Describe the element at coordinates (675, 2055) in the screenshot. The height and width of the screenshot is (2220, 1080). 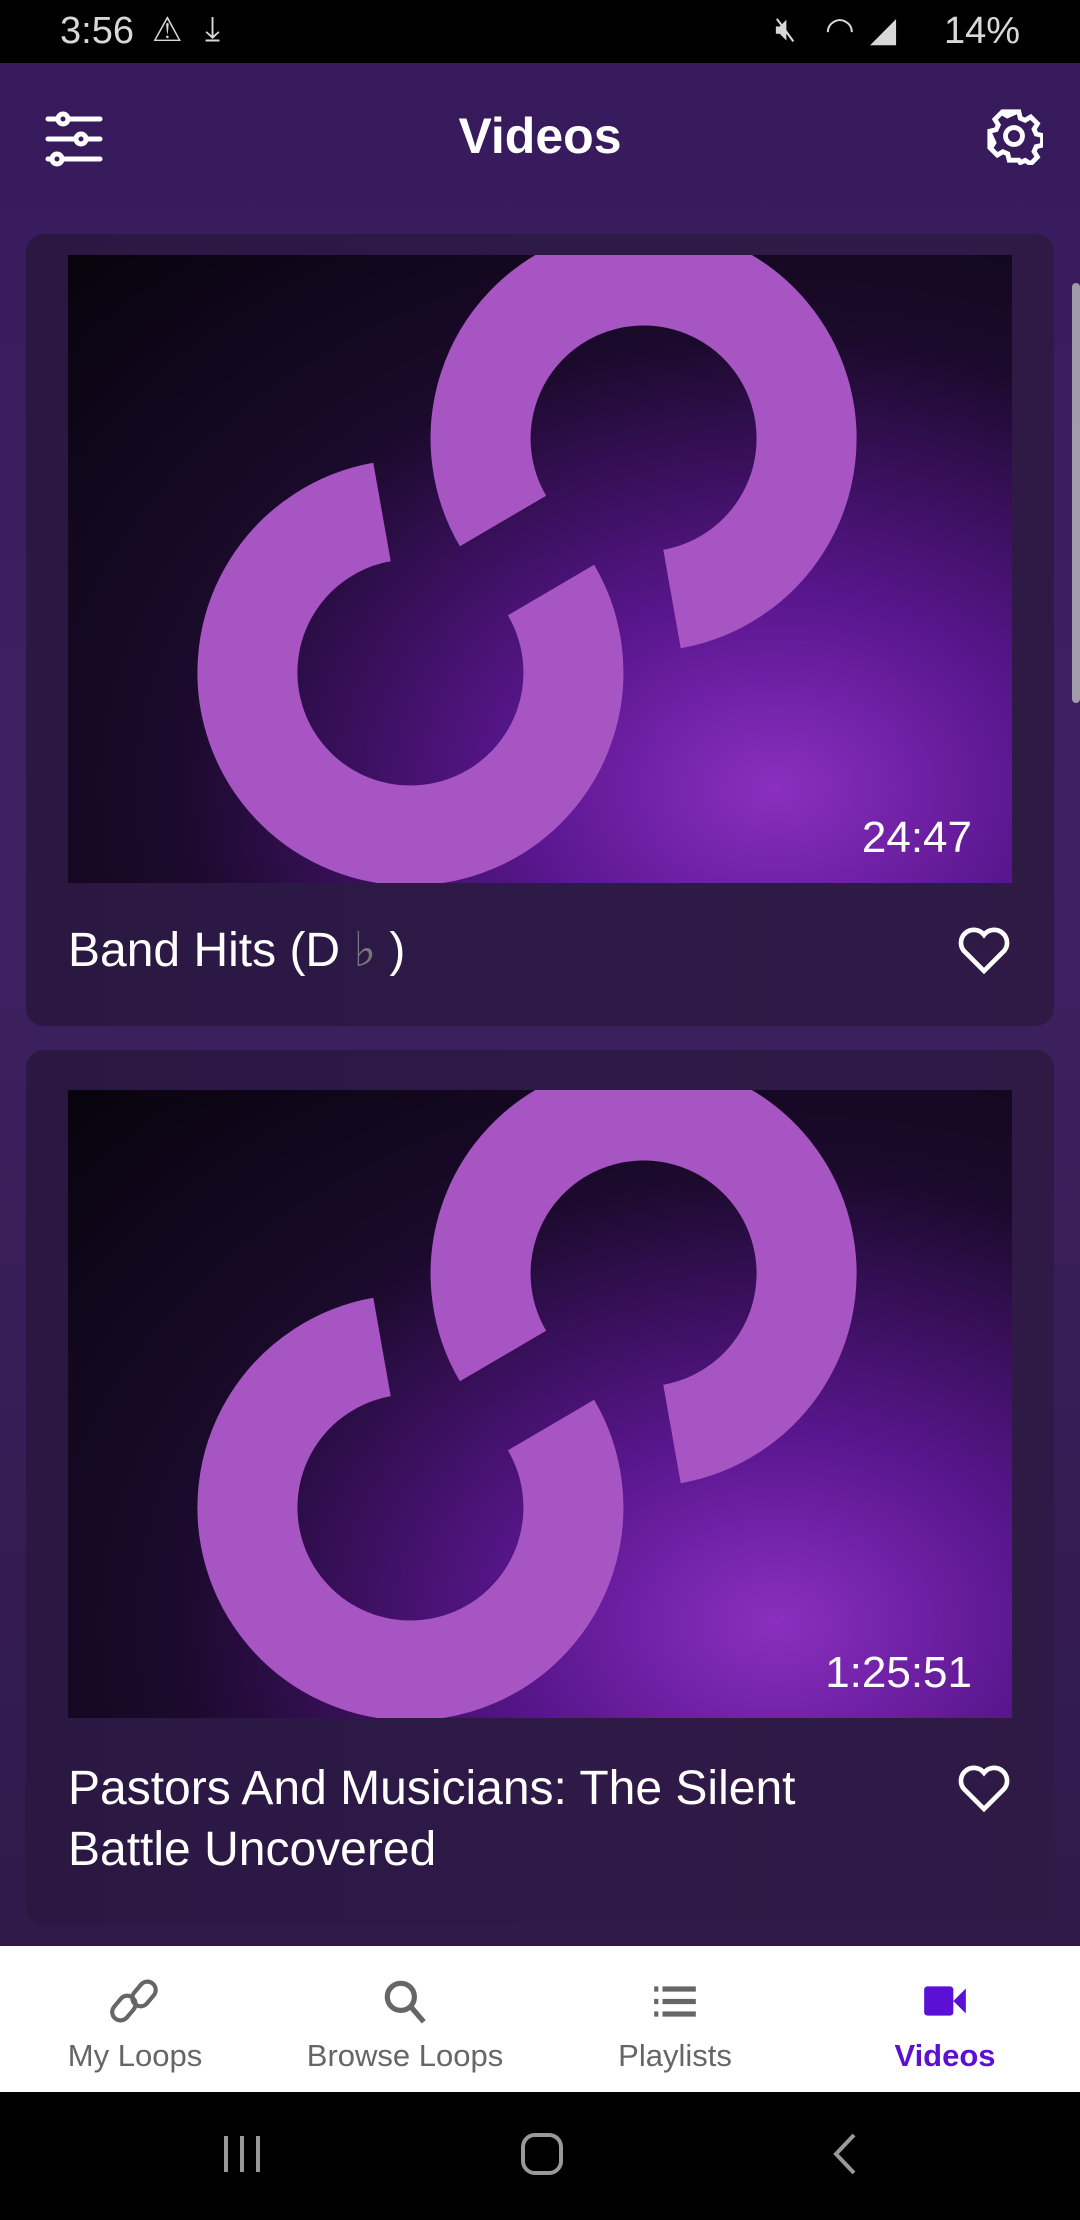
I see `tab-label: Playlists` at that location.